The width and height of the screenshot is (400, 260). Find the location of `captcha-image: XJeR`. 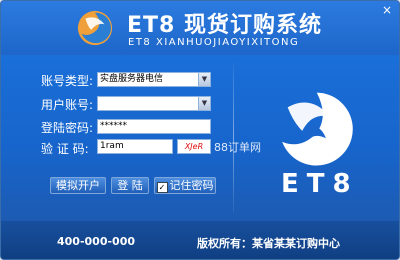

captcha-image: XJeR is located at coordinates (194, 146).